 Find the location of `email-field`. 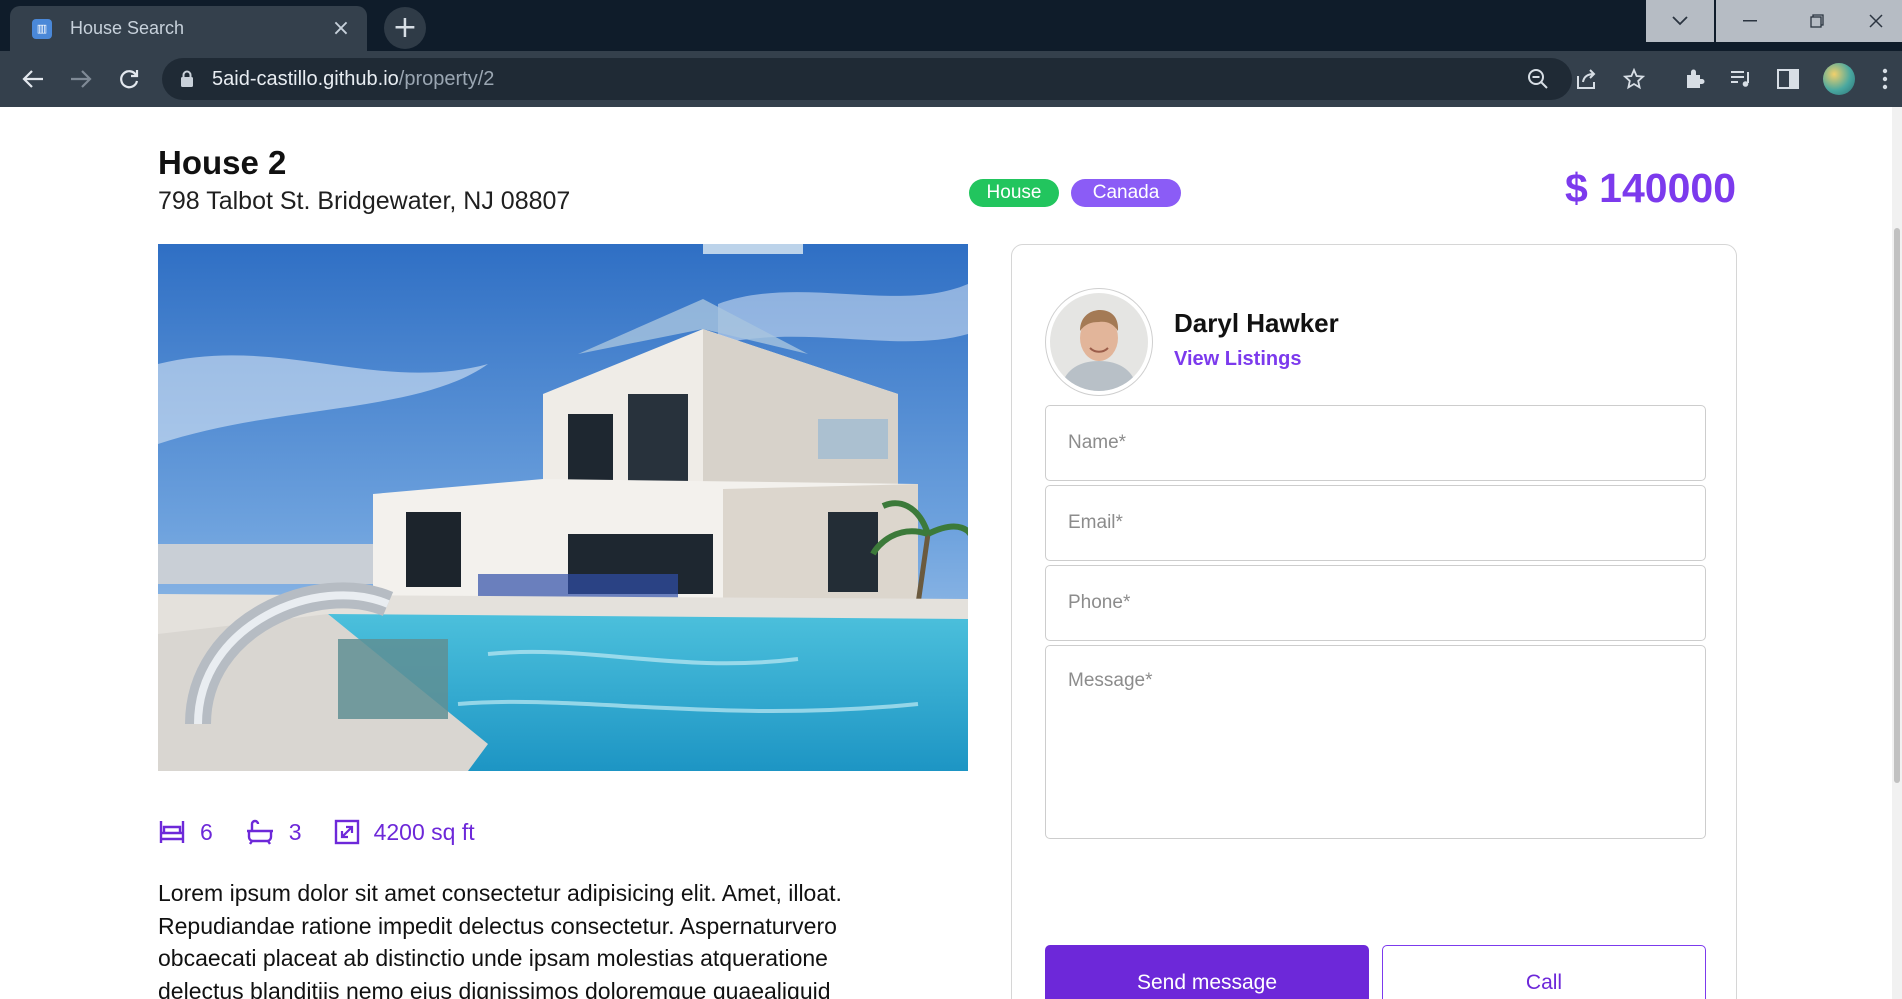

email-field is located at coordinates (1375, 523).